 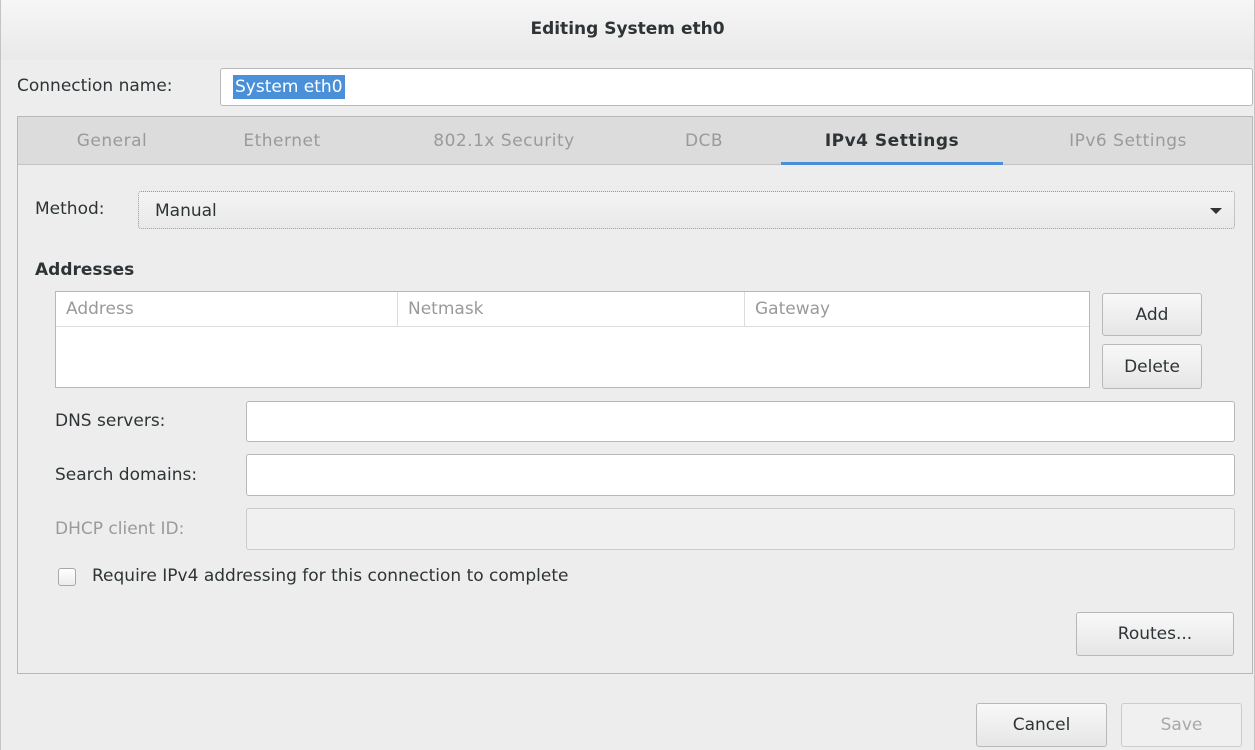 I want to click on column-header-gateway: Gateway, so click(x=917, y=309).